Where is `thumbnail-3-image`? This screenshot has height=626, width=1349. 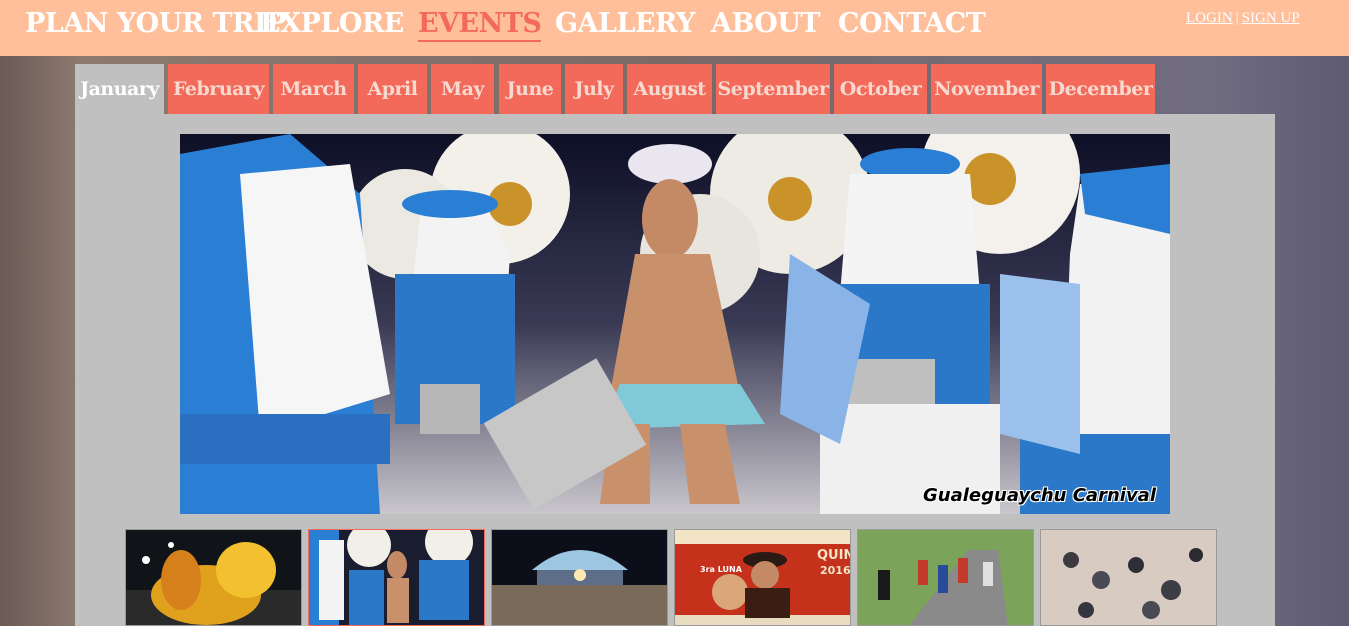 thumbnail-3-image is located at coordinates (579, 577).